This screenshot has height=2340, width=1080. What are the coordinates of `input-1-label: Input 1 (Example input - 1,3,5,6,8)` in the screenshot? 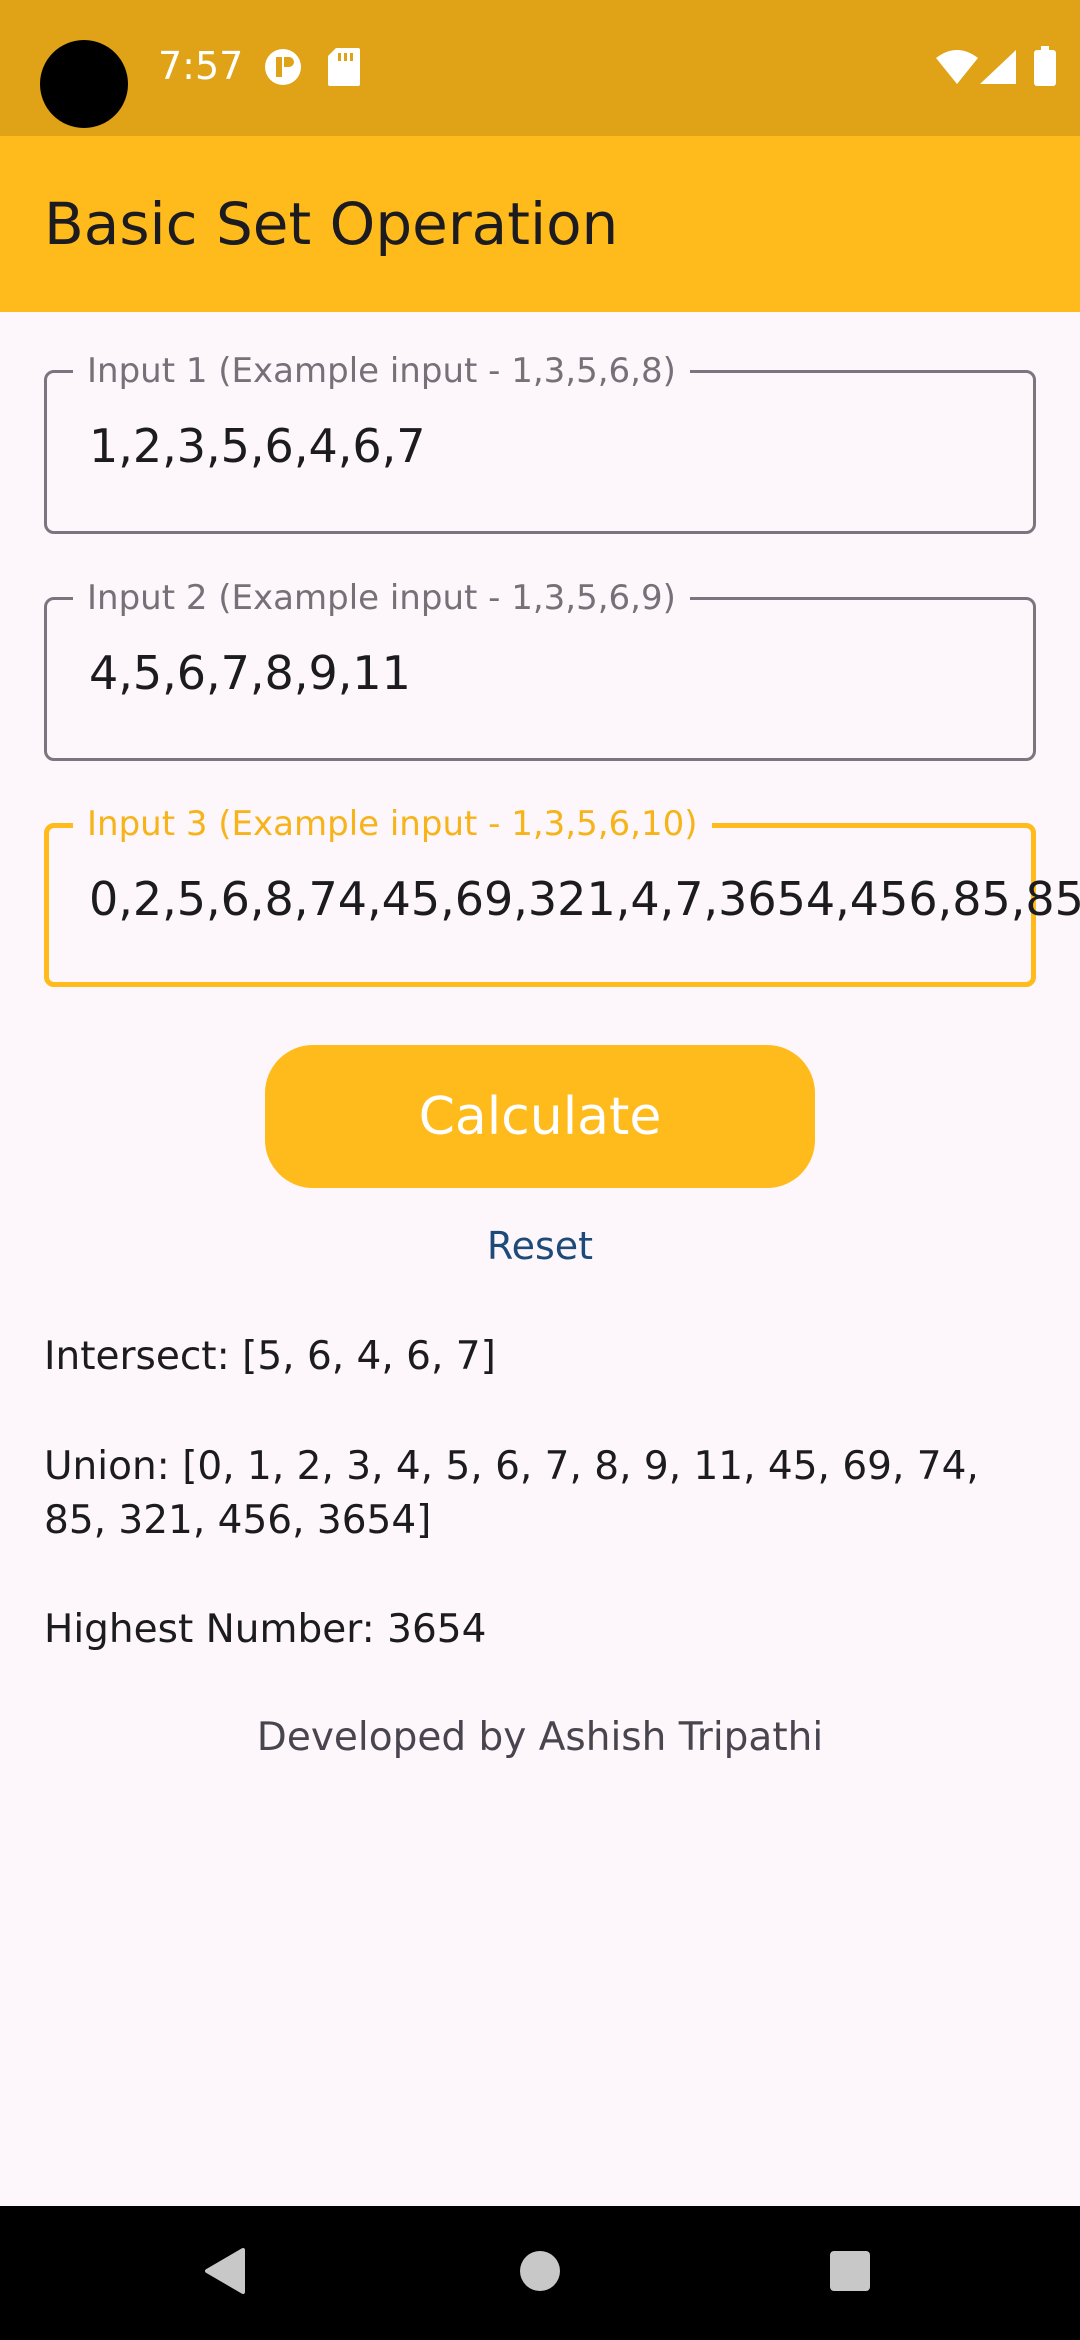 It's located at (381, 371).